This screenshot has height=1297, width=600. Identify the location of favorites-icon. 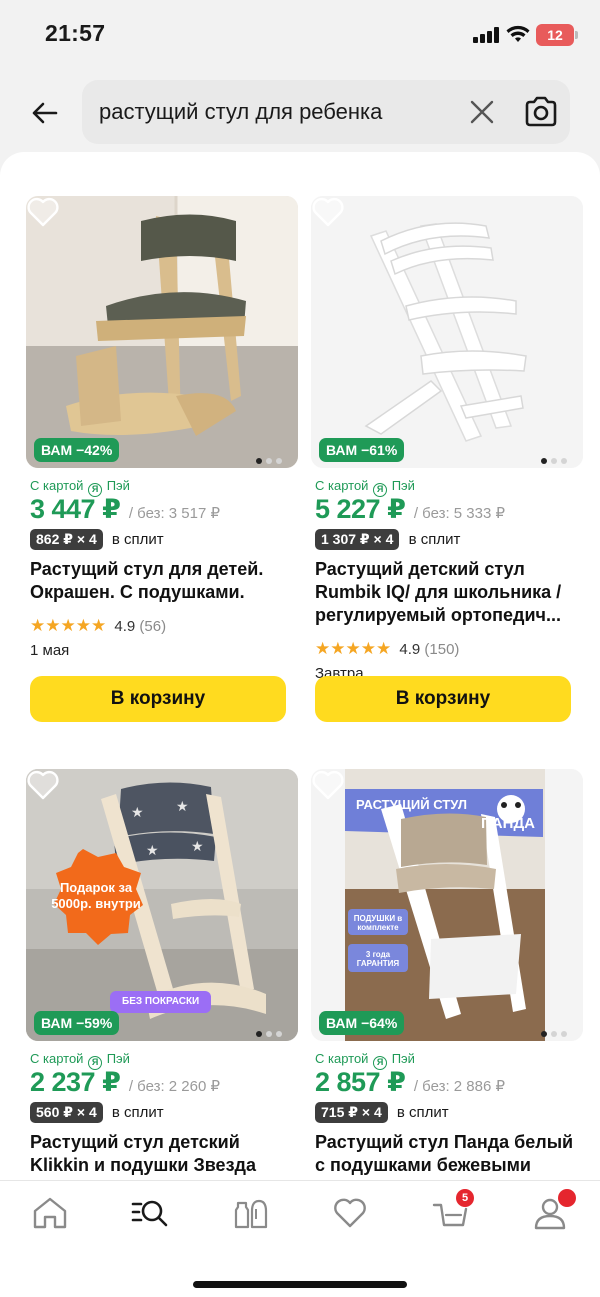
(350, 1213).